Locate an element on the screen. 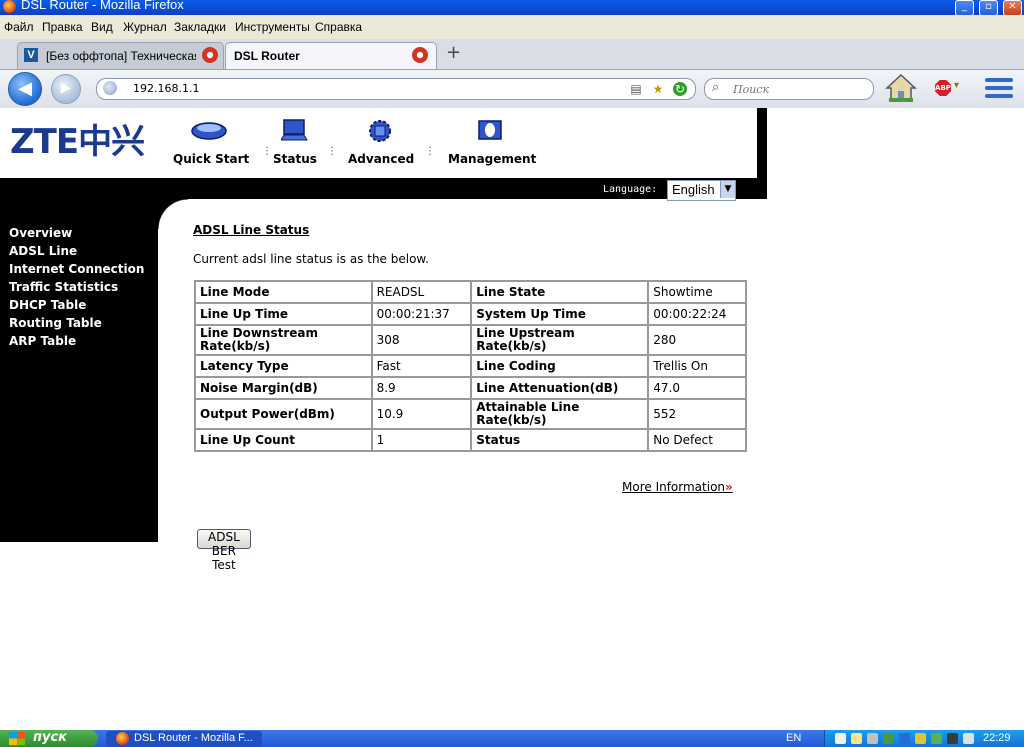  adsl-ber-test-button: ADSL BER Test is located at coordinates (224, 550).